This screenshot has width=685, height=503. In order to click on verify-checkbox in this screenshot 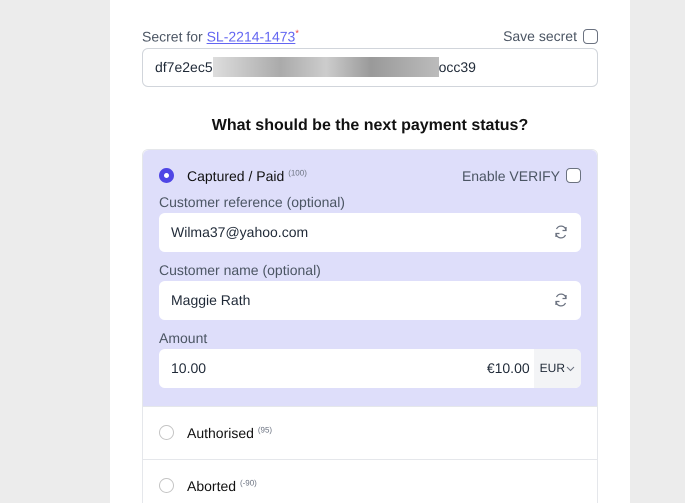, I will do `click(573, 176)`.